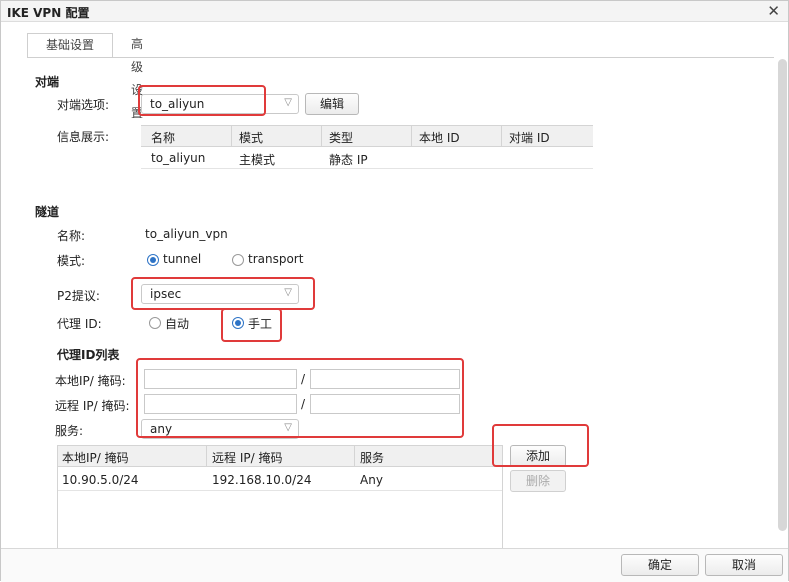  Describe the element at coordinates (257, 160) in the screenshot. I see `cell-mode: 主模式` at that location.